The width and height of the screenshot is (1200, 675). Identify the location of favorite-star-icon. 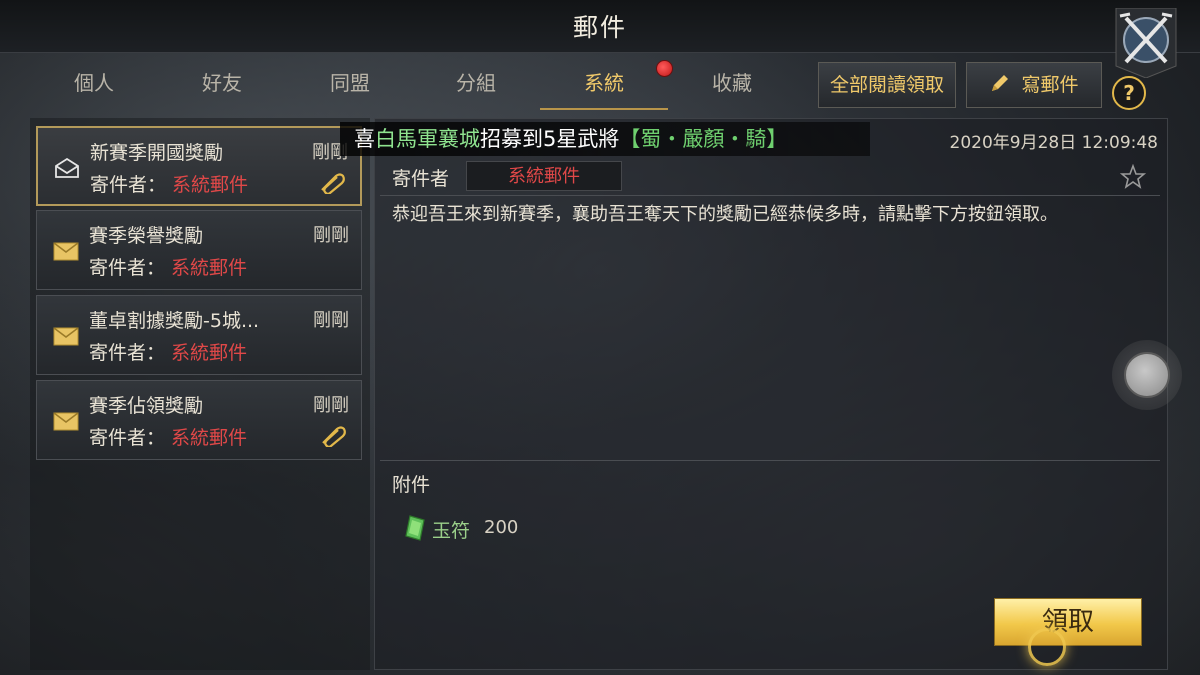
(1133, 177).